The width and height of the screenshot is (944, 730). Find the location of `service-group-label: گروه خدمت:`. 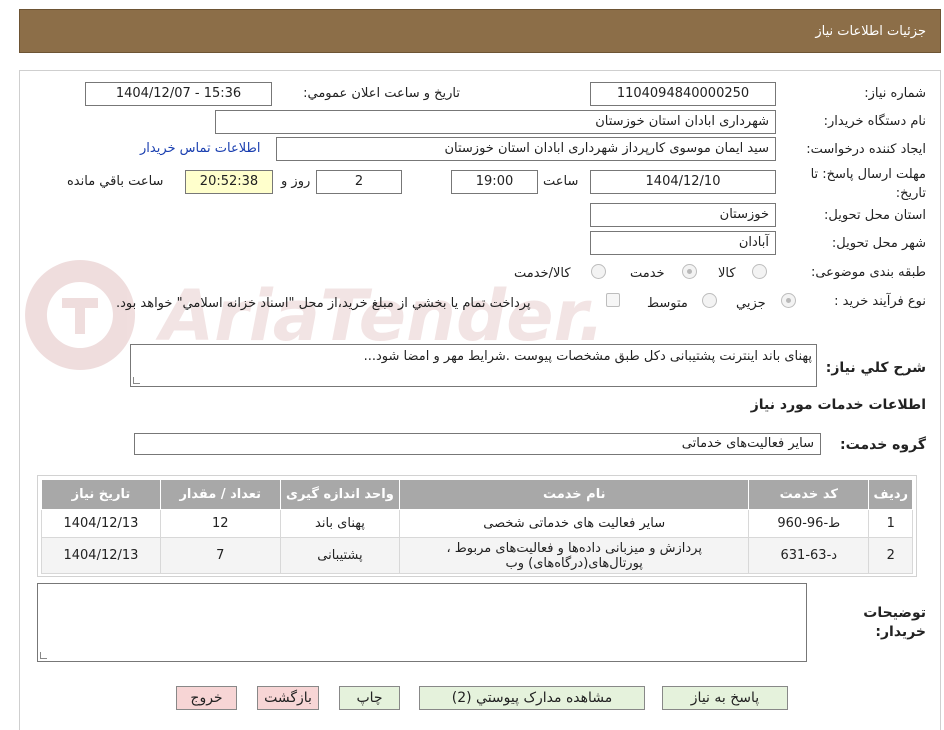

service-group-label: گروه خدمت: is located at coordinates (883, 445).